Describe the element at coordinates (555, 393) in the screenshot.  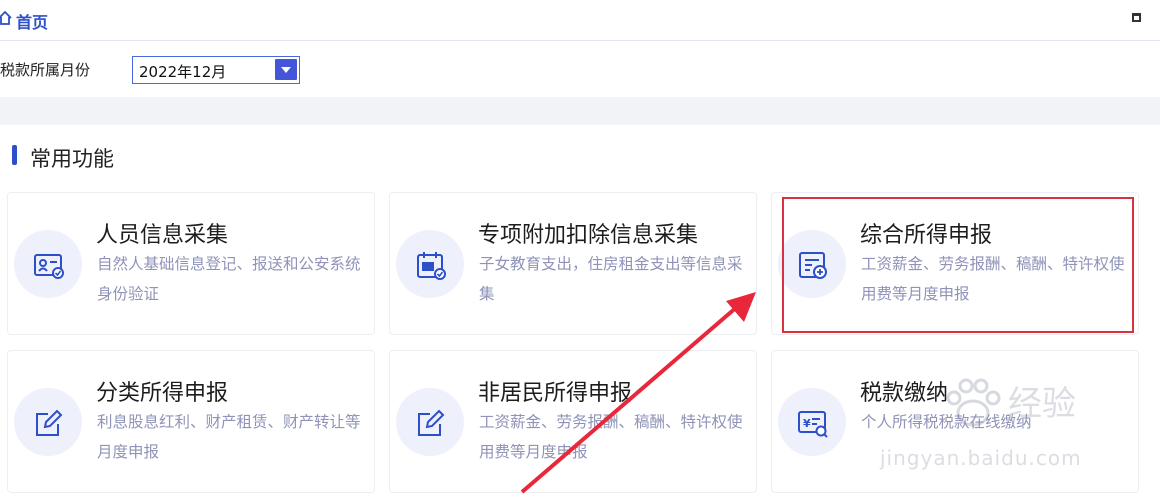
I see `card-title: 非居民所得申报` at that location.